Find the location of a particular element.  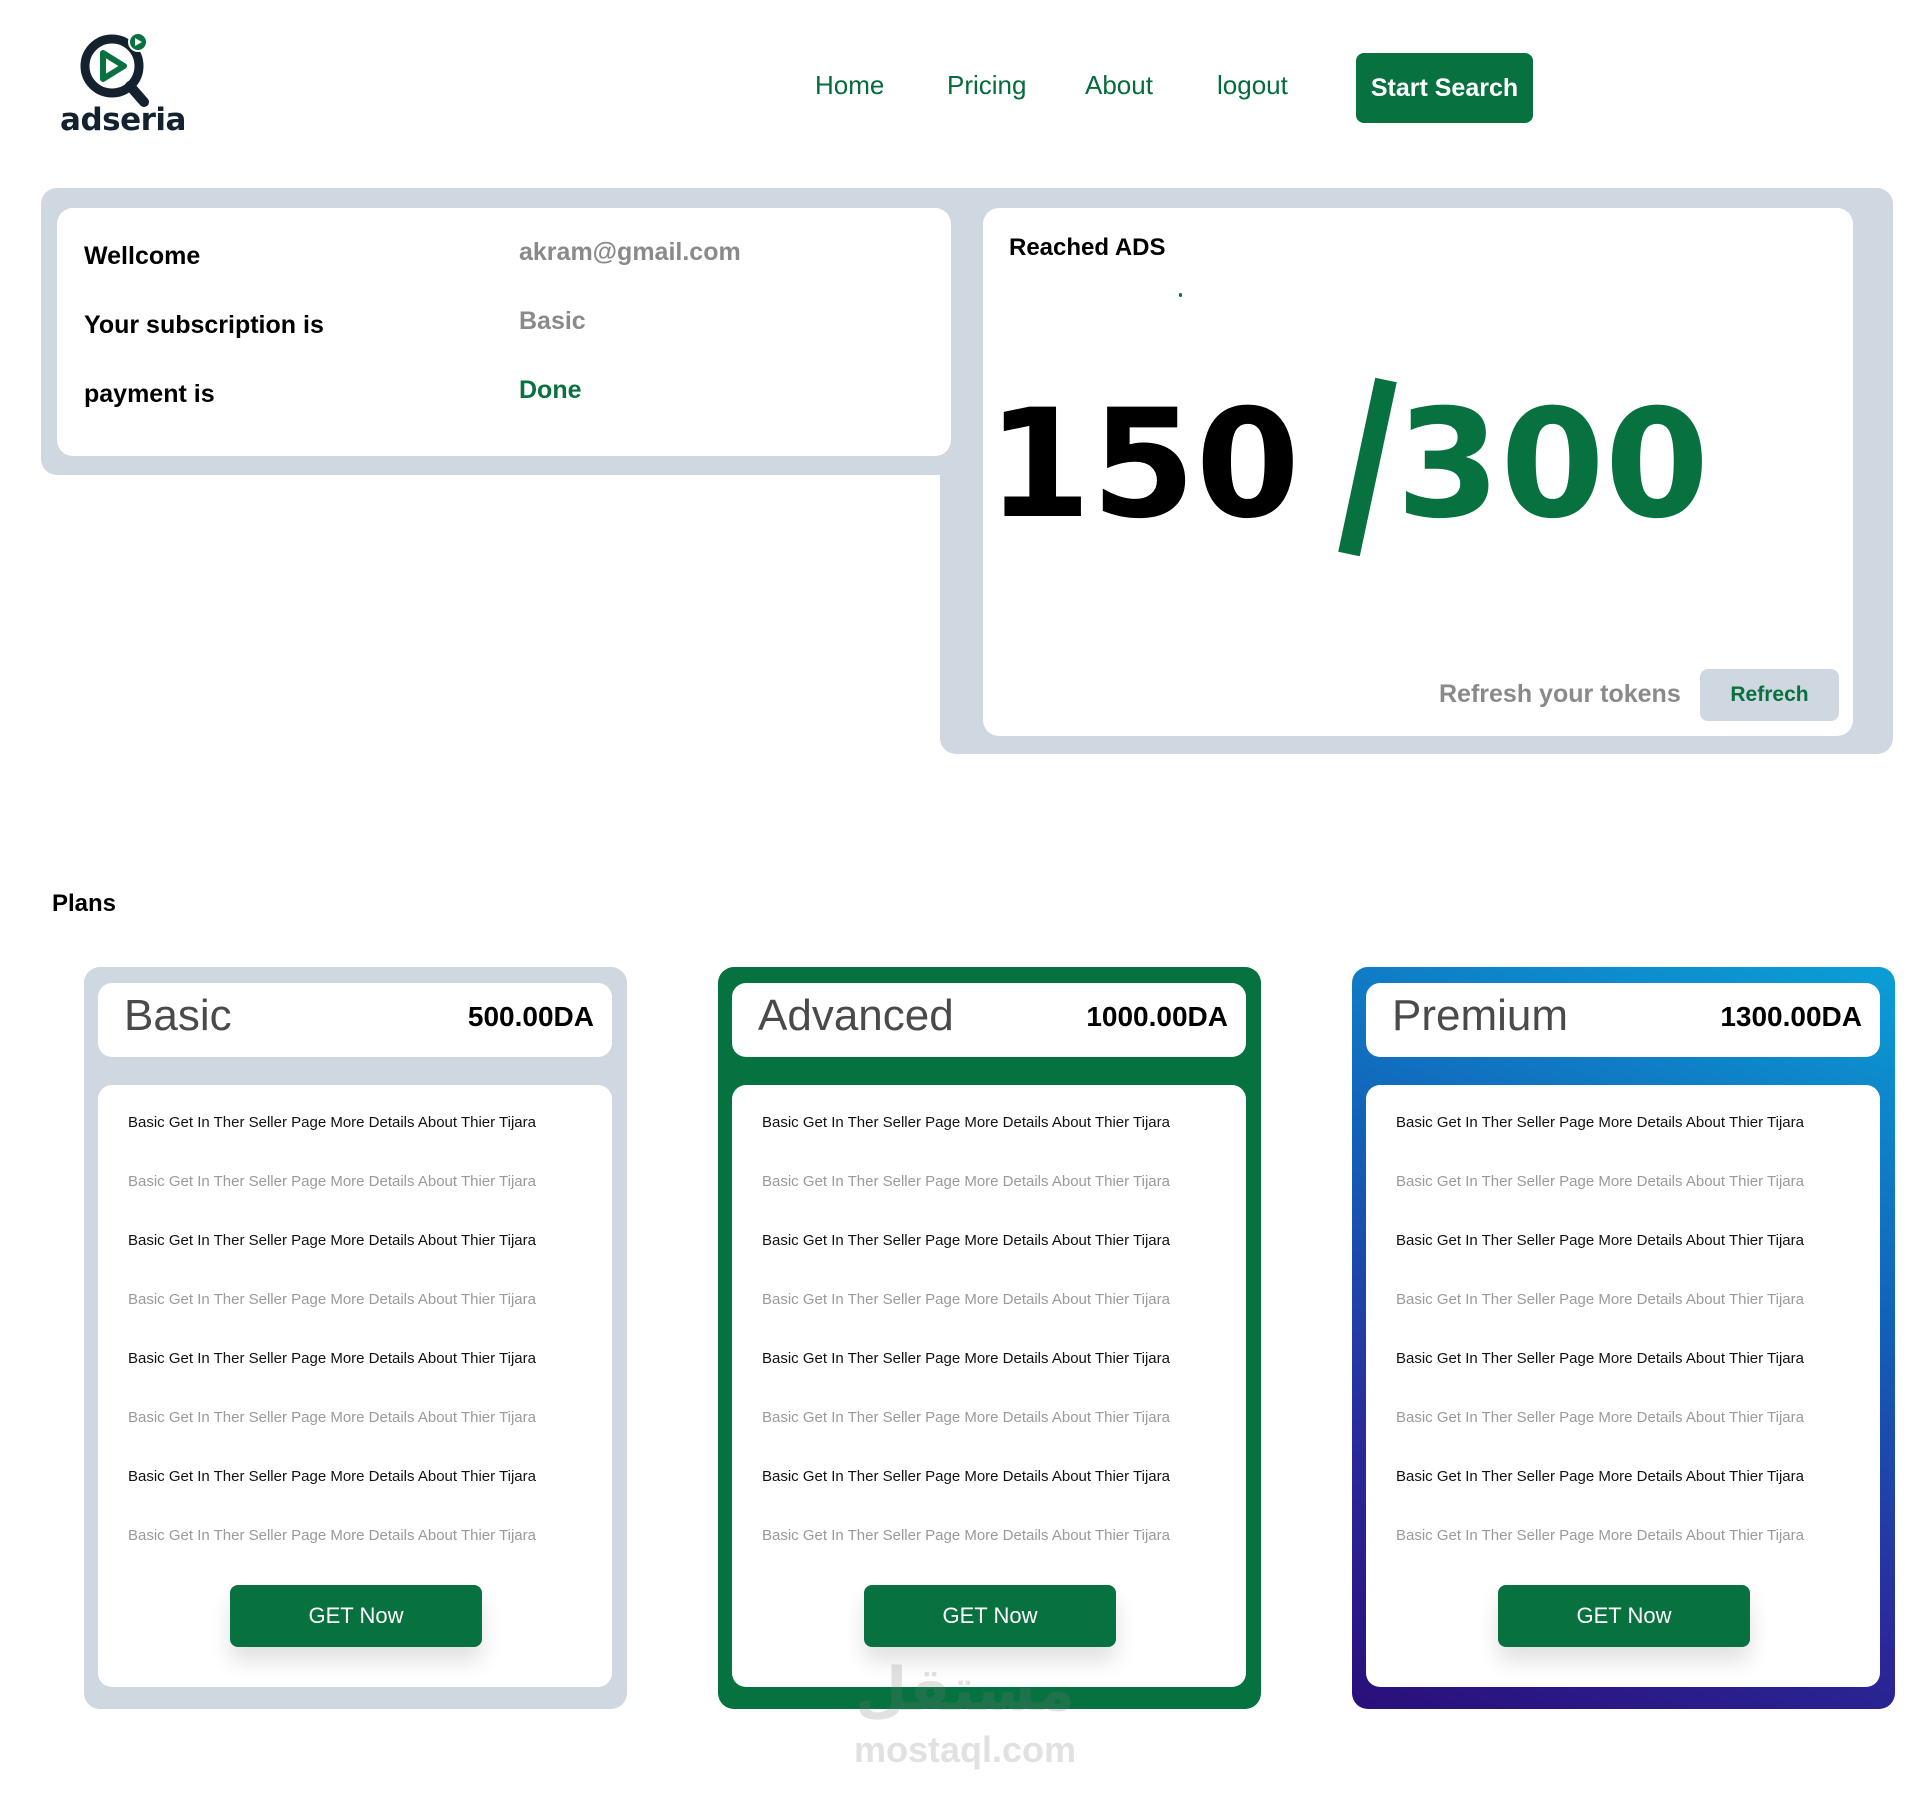

plan-price: 1300.00DA is located at coordinates (1791, 1016).